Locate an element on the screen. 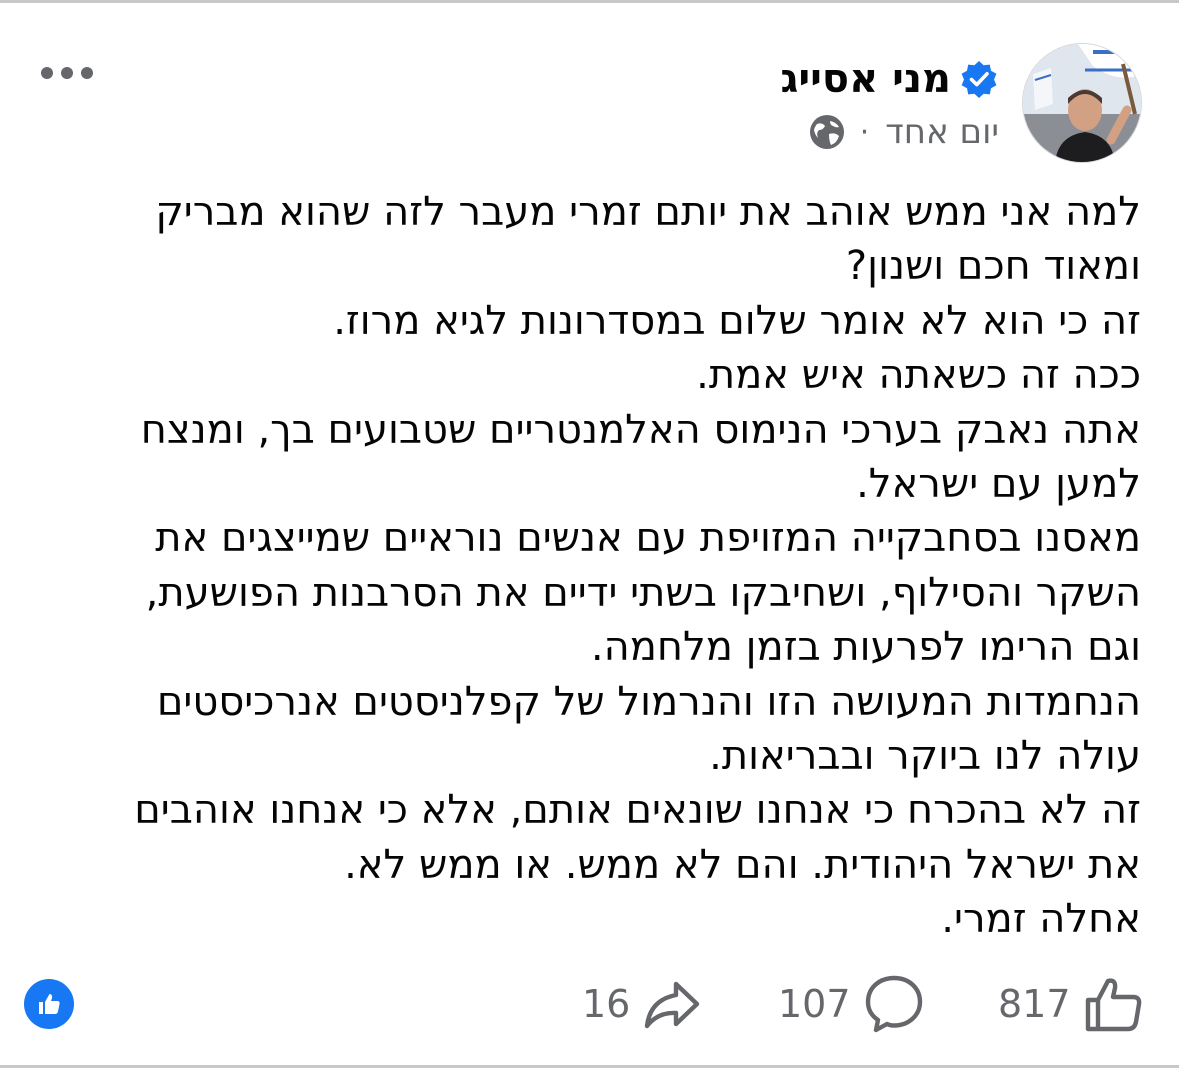 The height and width of the screenshot is (1068, 1179). like-count: 817 is located at coordinates (1034, 1004).